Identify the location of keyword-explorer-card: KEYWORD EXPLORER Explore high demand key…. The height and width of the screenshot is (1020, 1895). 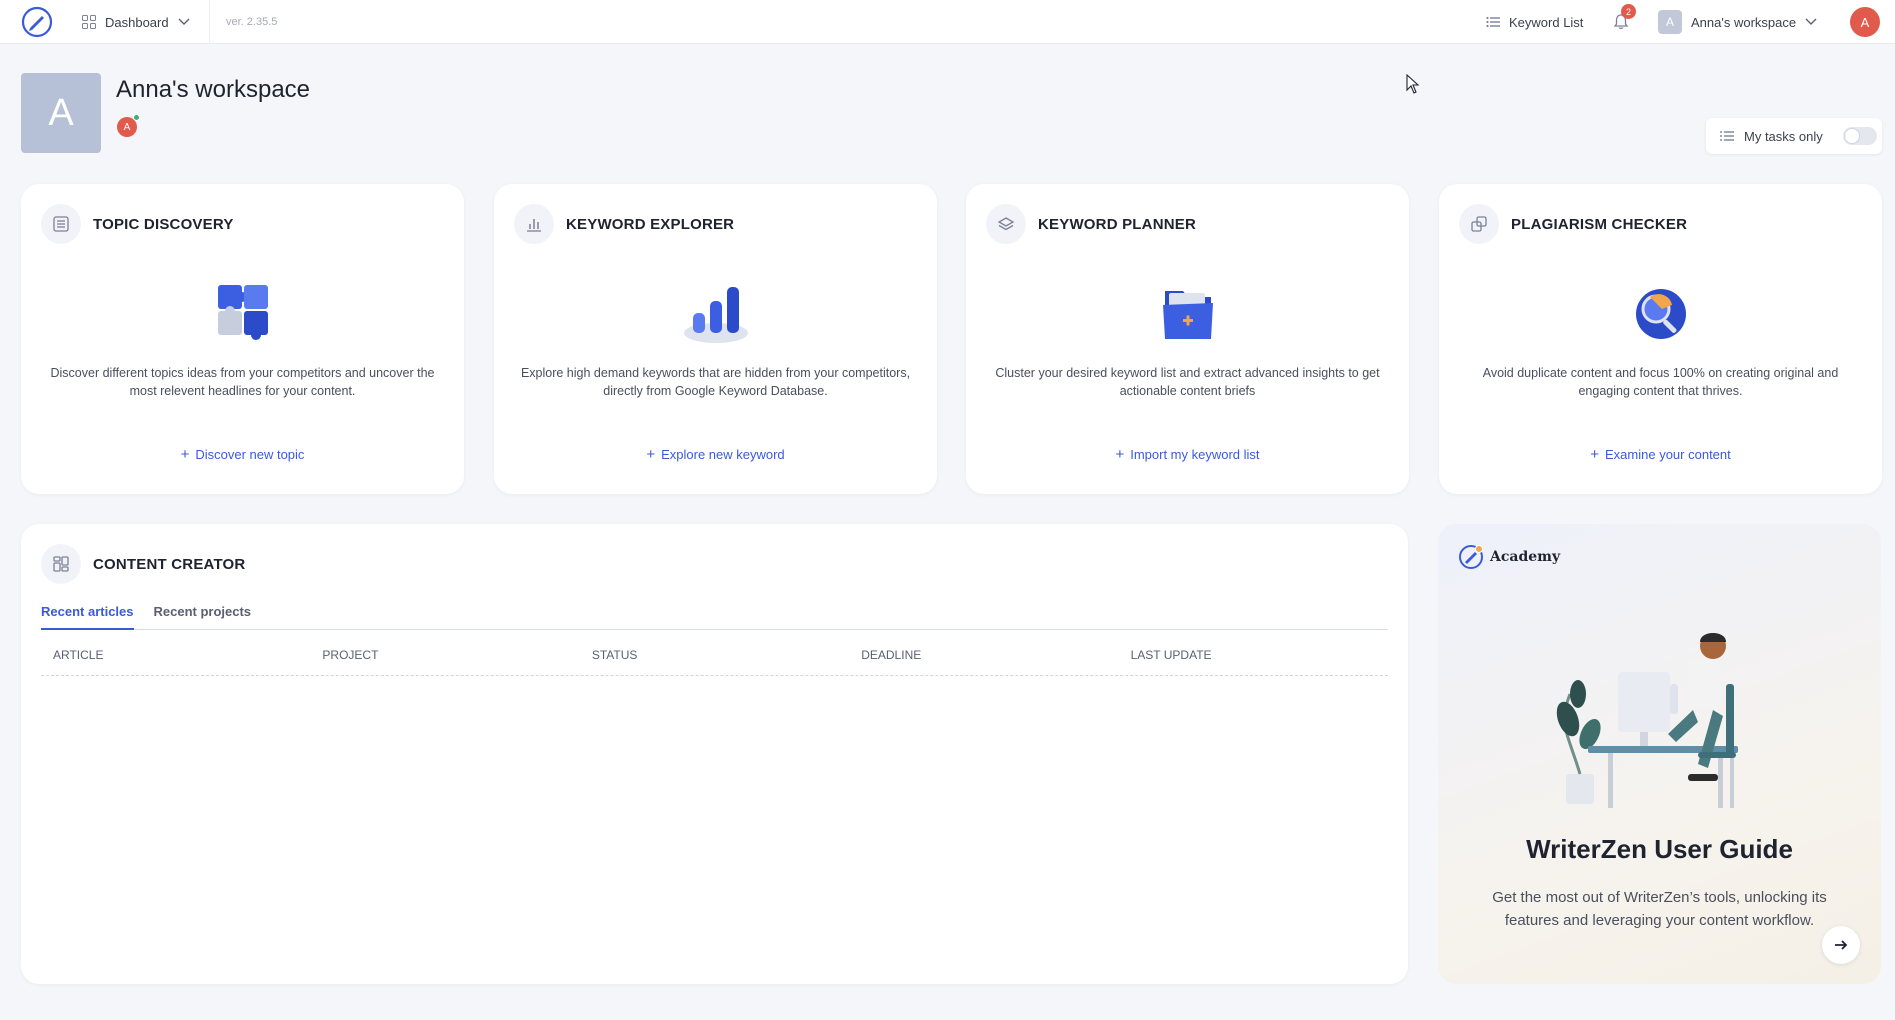
(715, 339).